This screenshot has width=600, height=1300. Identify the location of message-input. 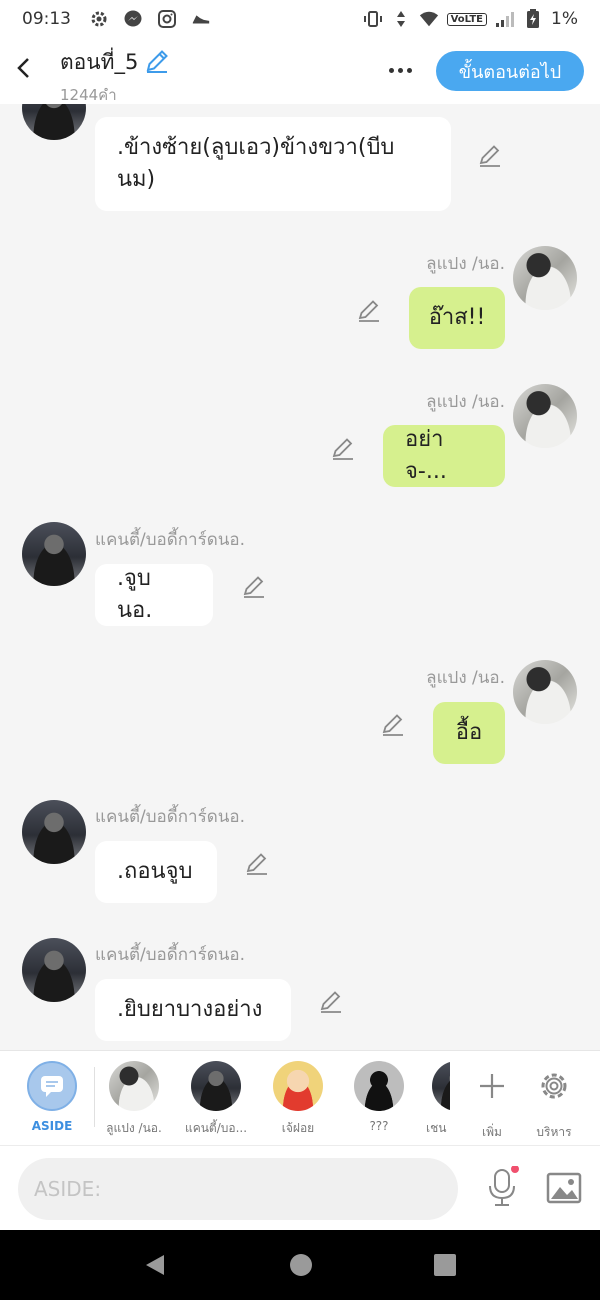
(238, 1189).